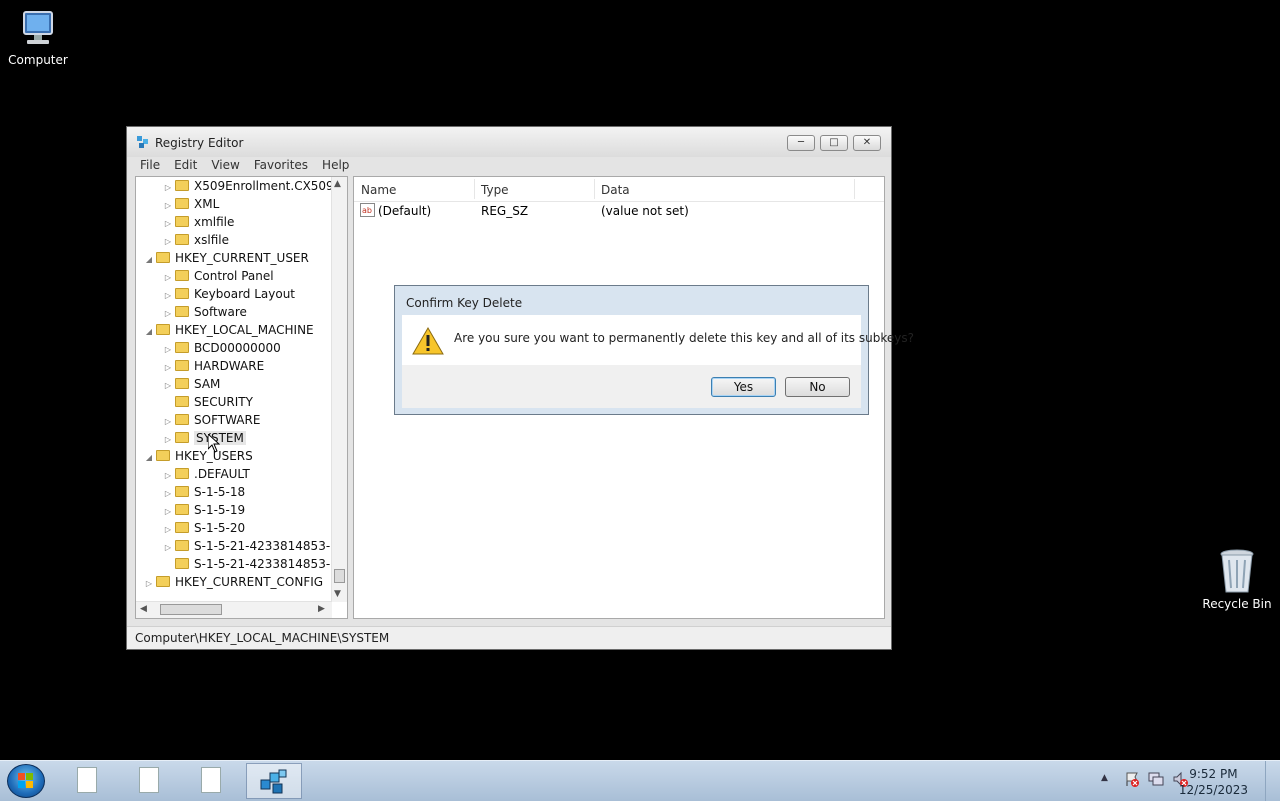 The image size is (1280, 801). I want to click on scroll-thumb, so click(339, 576).